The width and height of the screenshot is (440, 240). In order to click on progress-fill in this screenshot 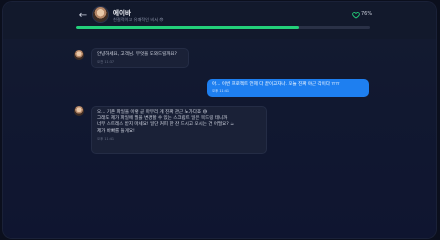, I will do `click(188, 27)`.